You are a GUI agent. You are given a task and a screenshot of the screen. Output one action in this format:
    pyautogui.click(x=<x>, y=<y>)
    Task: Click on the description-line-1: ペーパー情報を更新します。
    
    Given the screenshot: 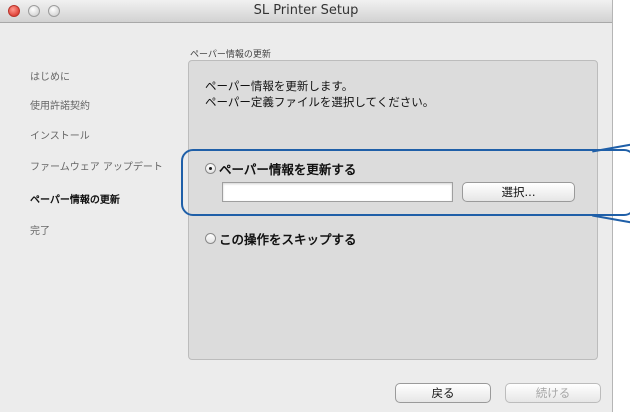 What is the action you would take?
    pyautogui.click(x=279, y=86)
    